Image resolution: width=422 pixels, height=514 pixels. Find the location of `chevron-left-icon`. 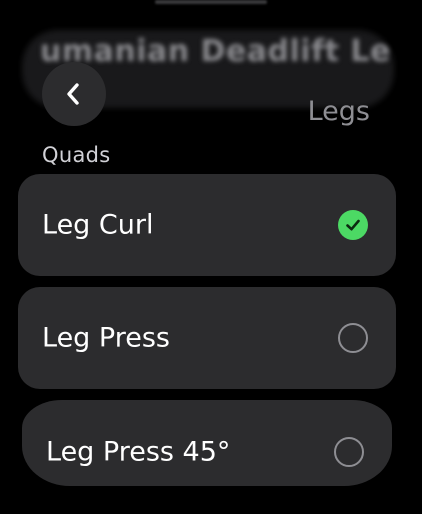

chevron-left-icon is located at coordinates (74, 94).